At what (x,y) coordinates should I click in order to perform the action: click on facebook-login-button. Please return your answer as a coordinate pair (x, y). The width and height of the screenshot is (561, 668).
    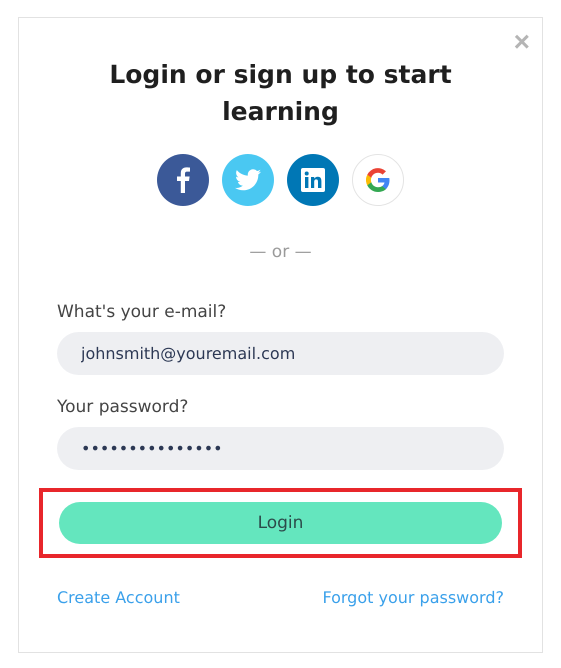
    Looking at the image, I should click on (183, 180).